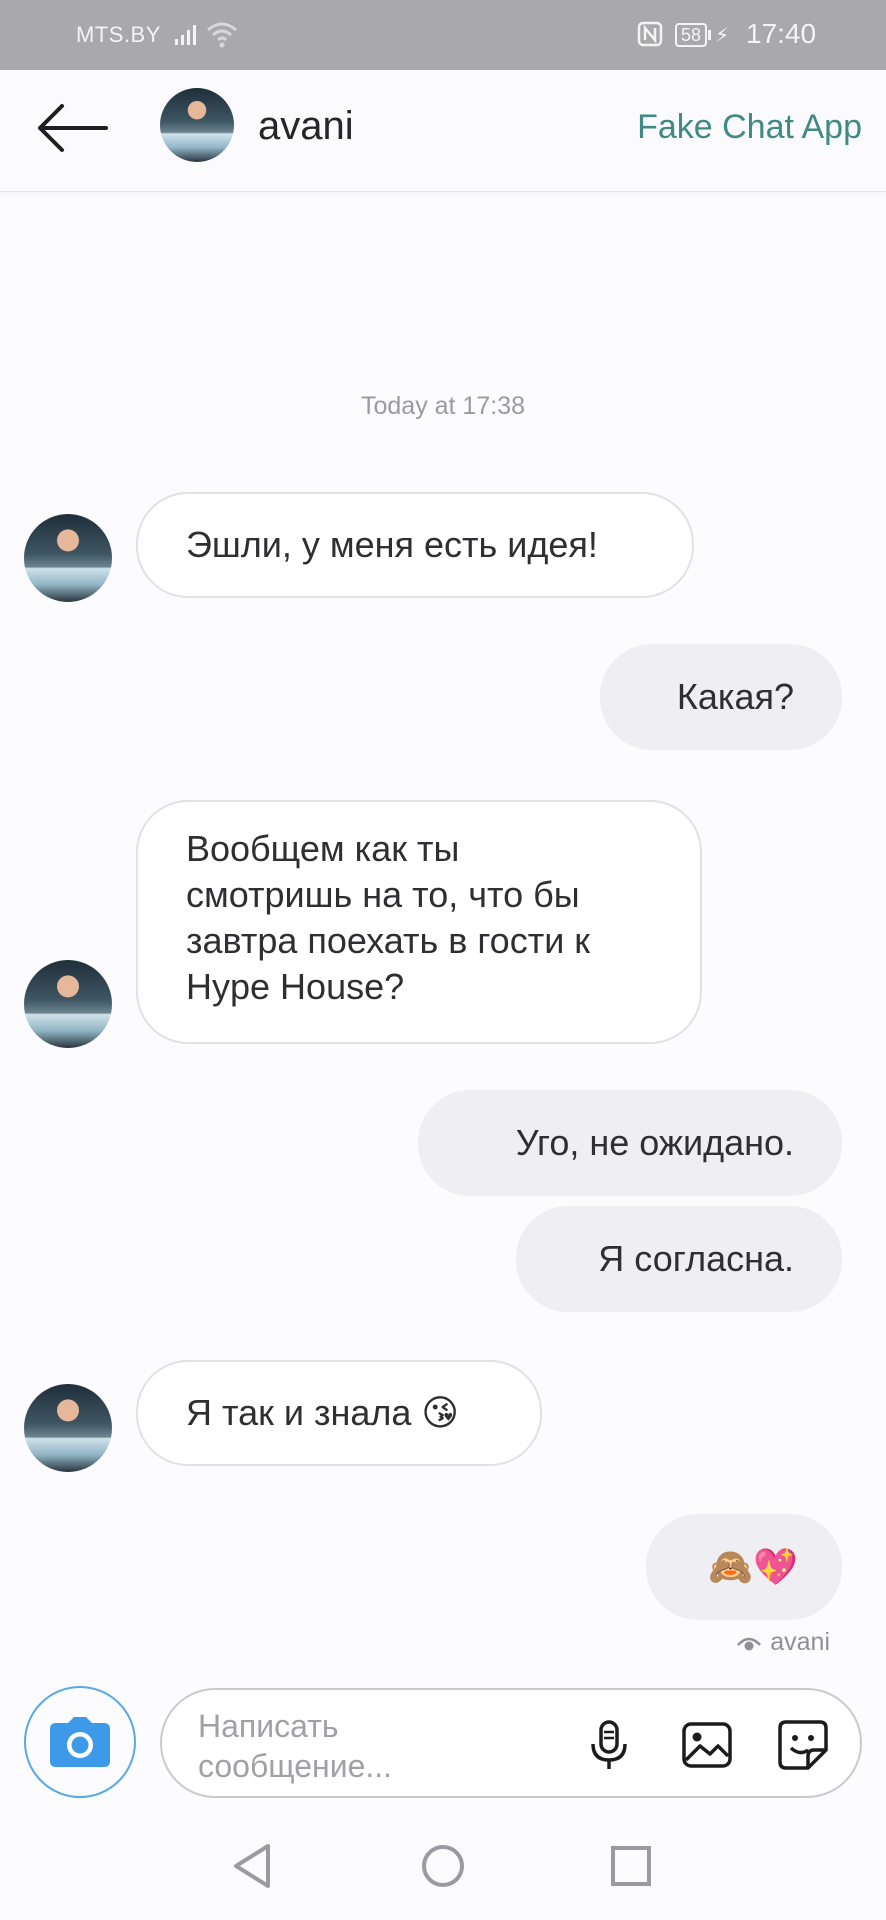  I want to click on message-composer, so click(443, 1740).